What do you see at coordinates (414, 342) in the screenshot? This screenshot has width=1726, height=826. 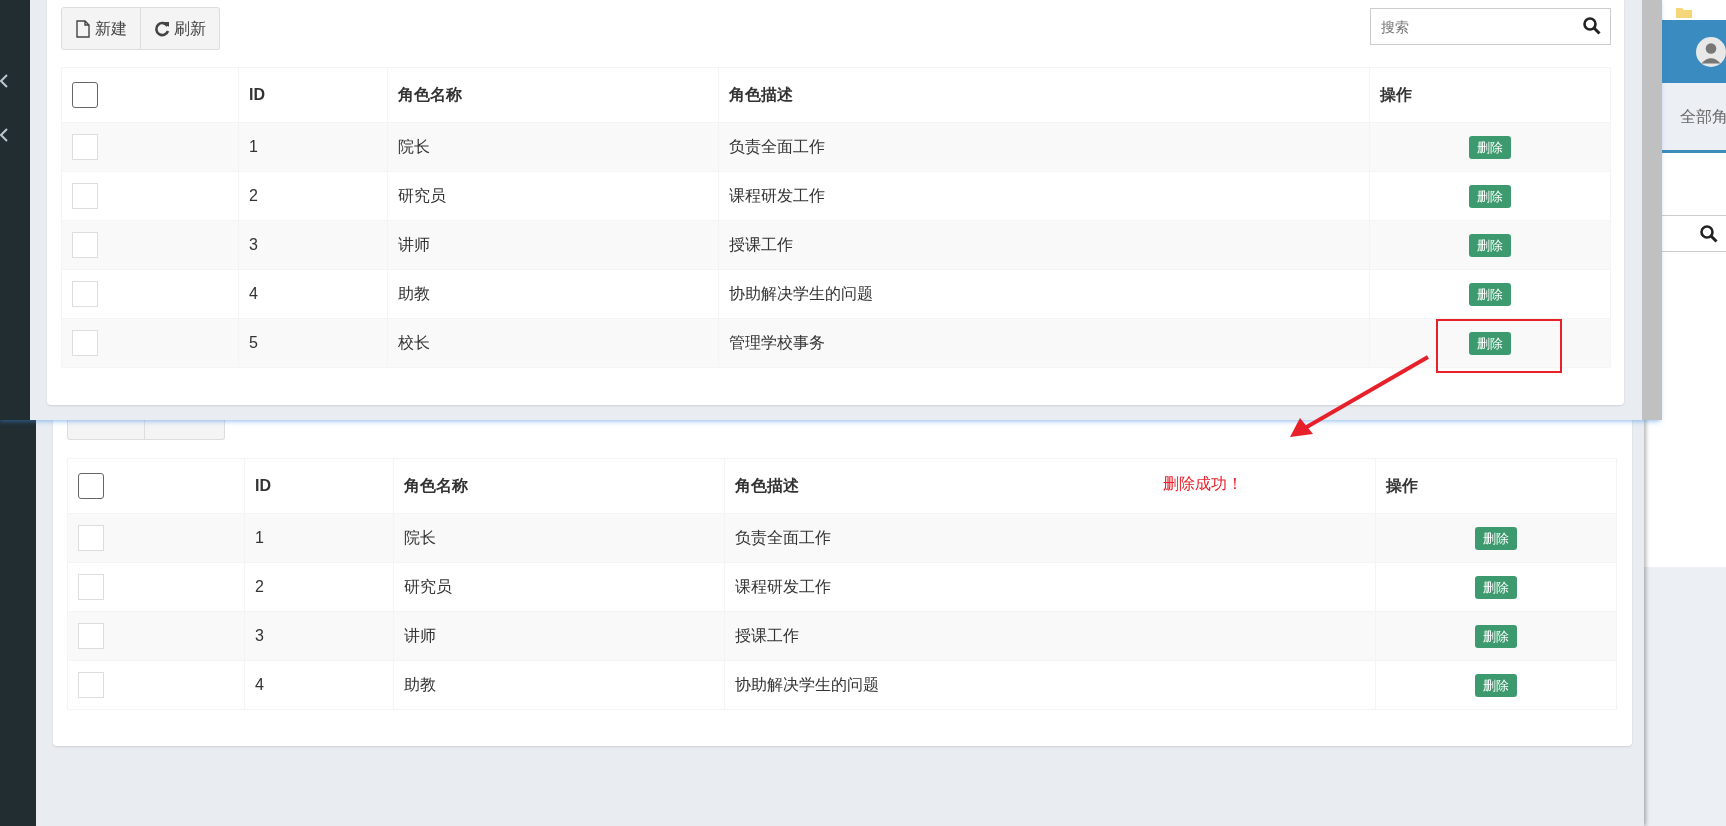 I see `table-cell: 校长` at bounding box center [414, 342].